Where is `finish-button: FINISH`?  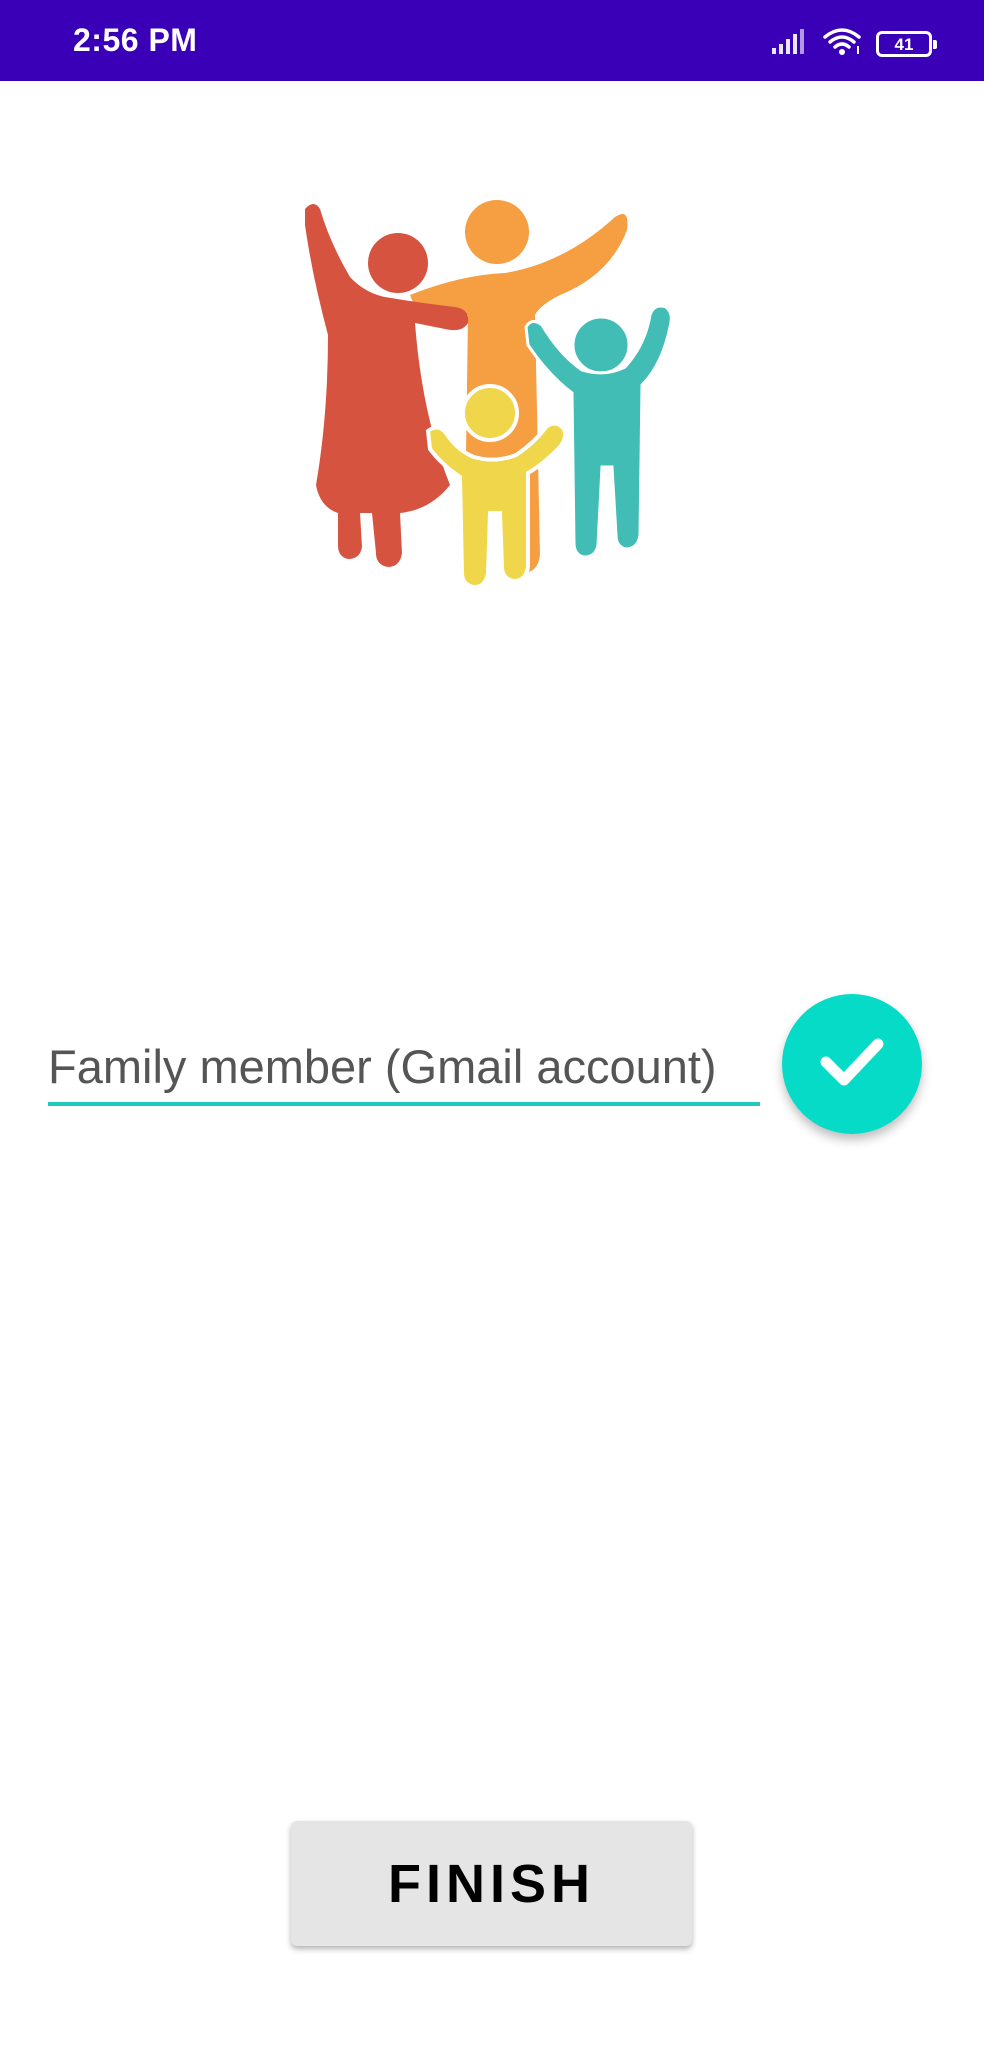
finish-button: FINISH is located at coordinates (491, 1883).